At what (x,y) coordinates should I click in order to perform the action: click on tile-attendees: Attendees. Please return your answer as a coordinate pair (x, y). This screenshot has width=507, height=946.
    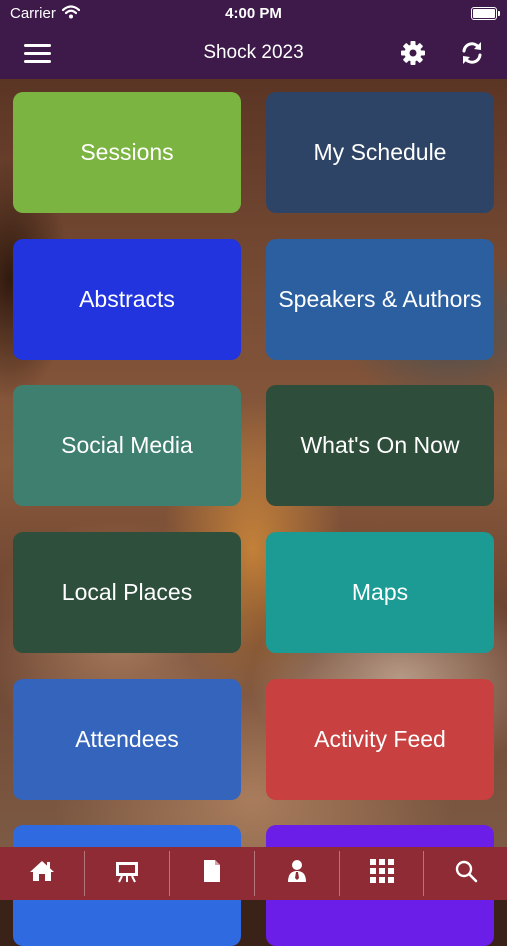
    Looking at the image, I should click on (127, 739).